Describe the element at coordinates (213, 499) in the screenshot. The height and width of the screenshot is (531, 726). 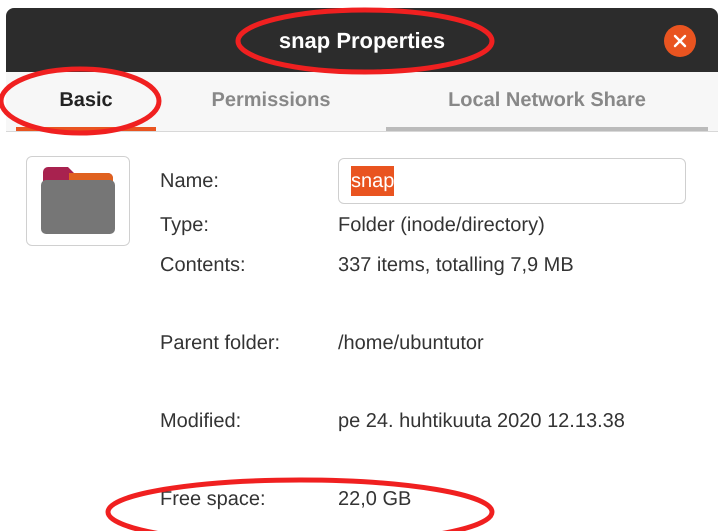
I see `property-label: Free space:` at that location.